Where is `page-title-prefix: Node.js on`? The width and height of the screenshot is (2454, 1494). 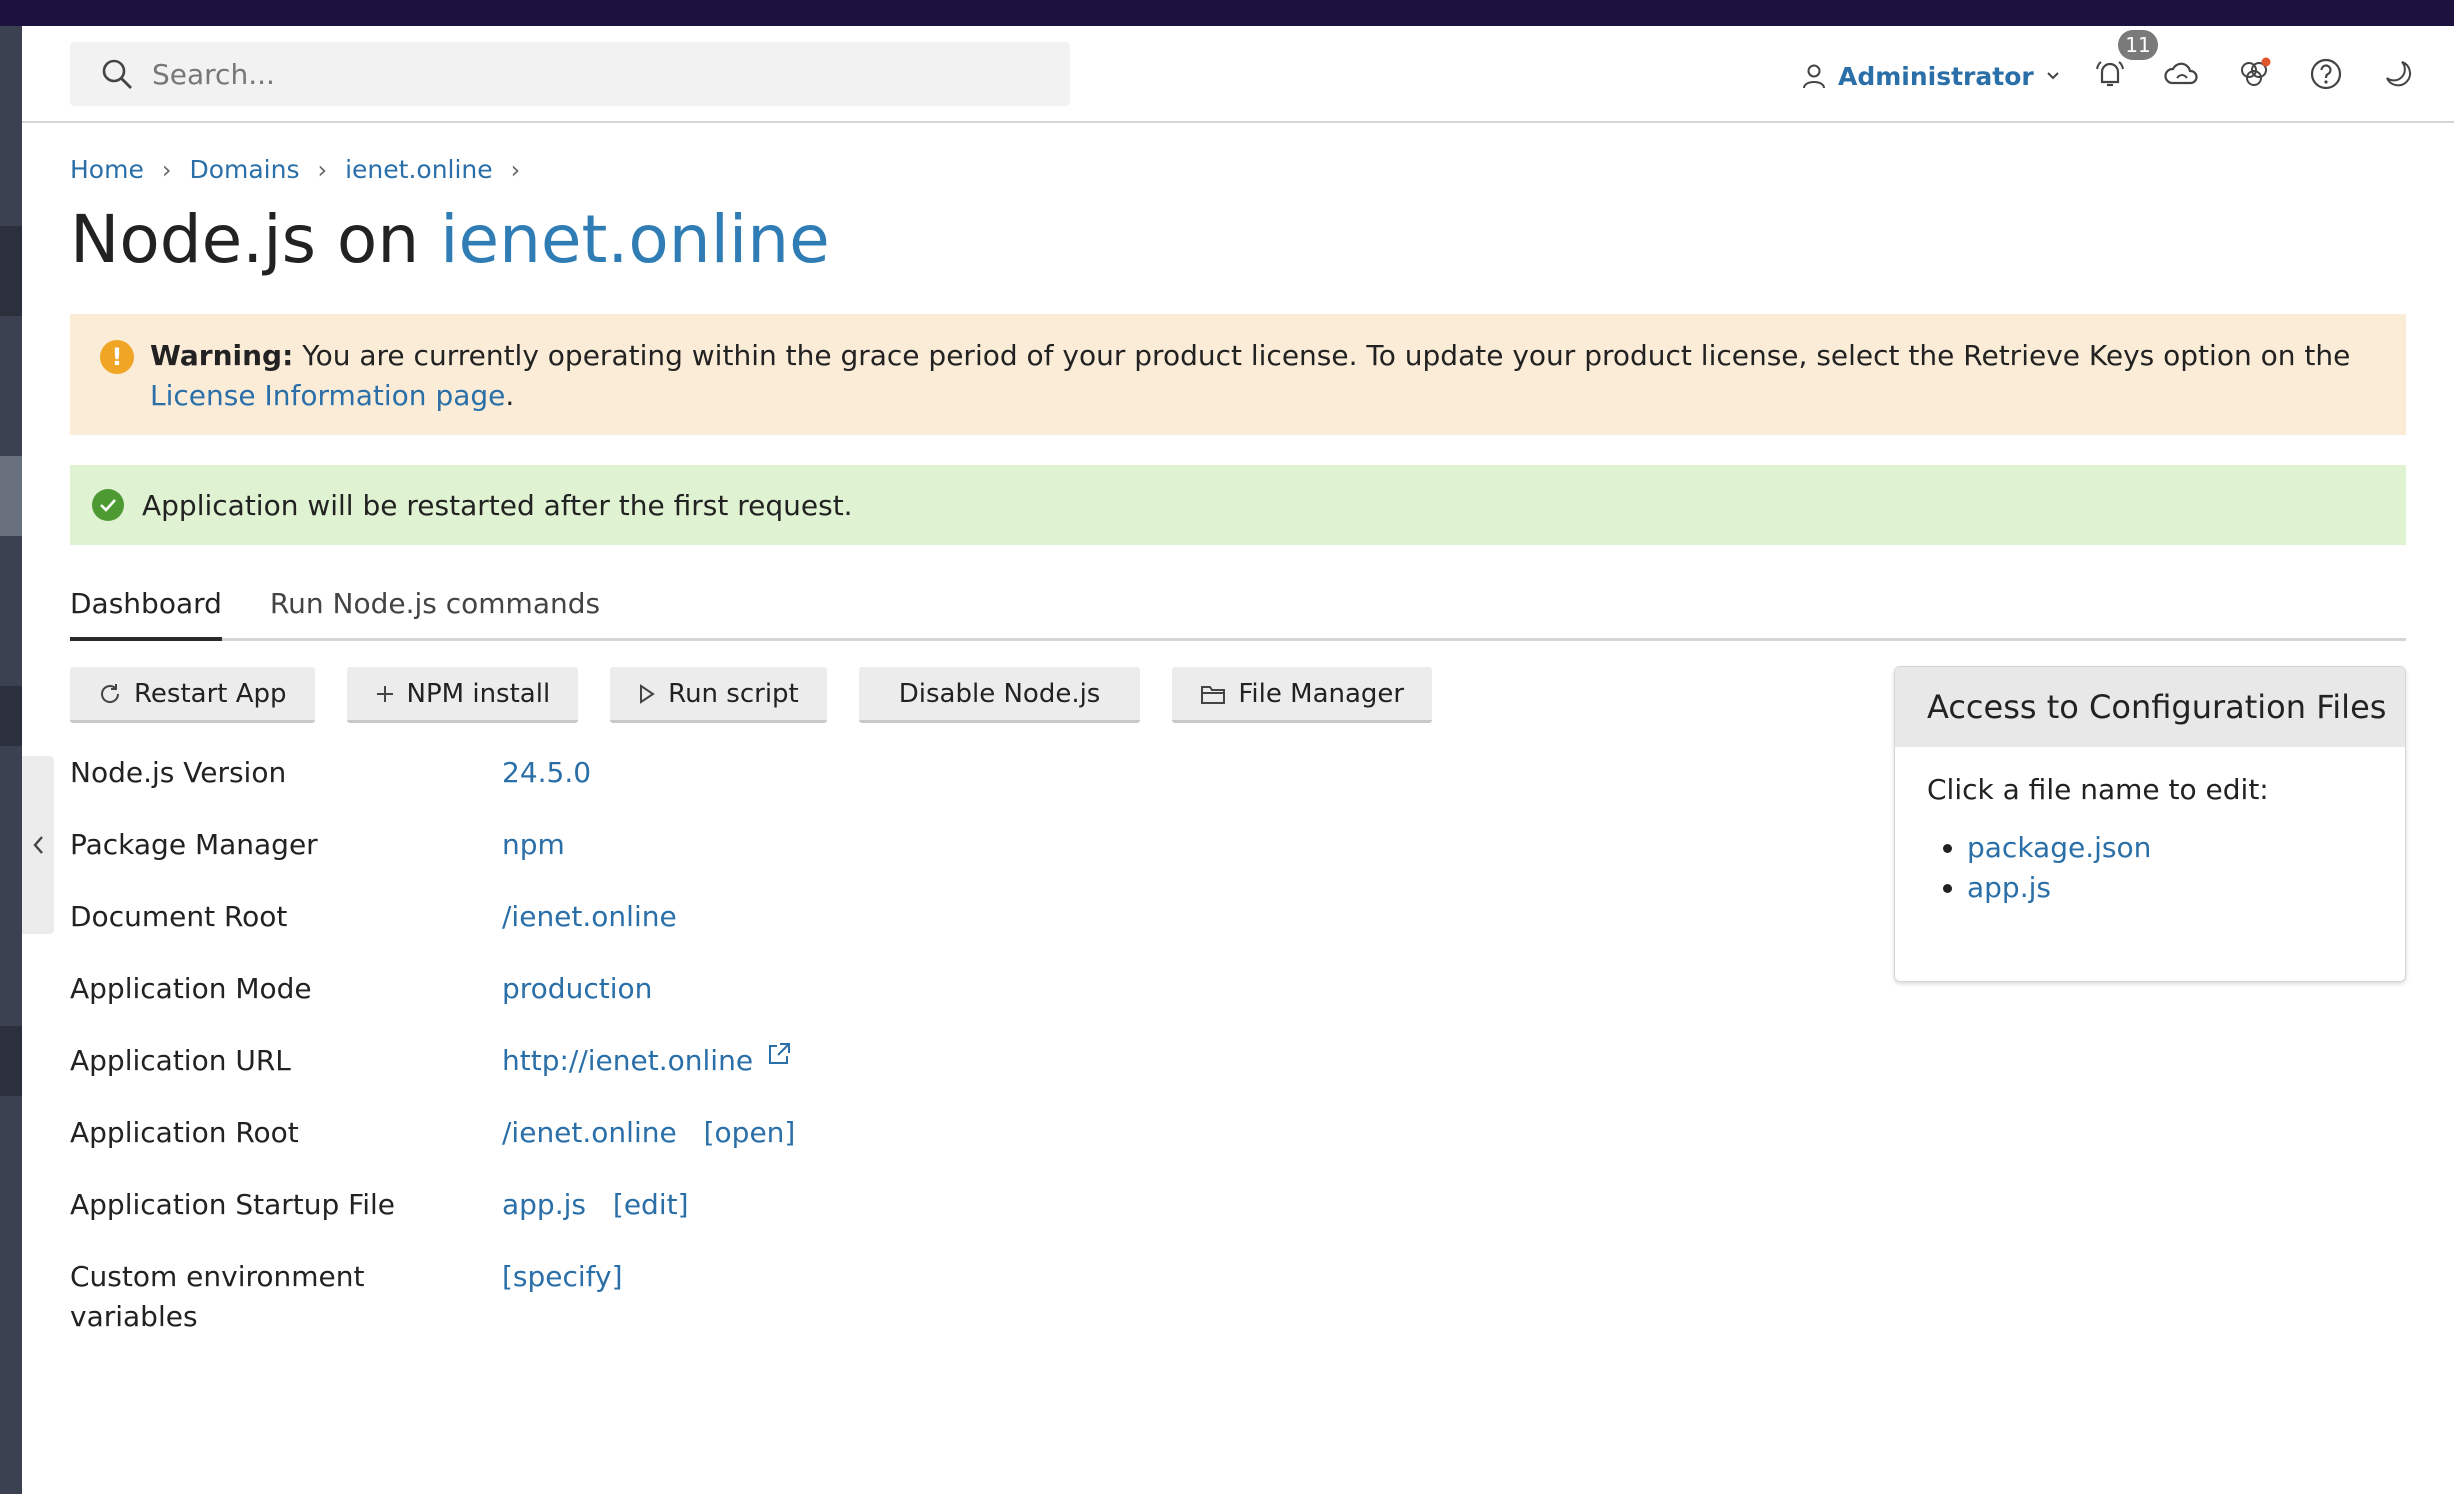 page-title-prefix: Node.js on is located at coordinates (245, 239).